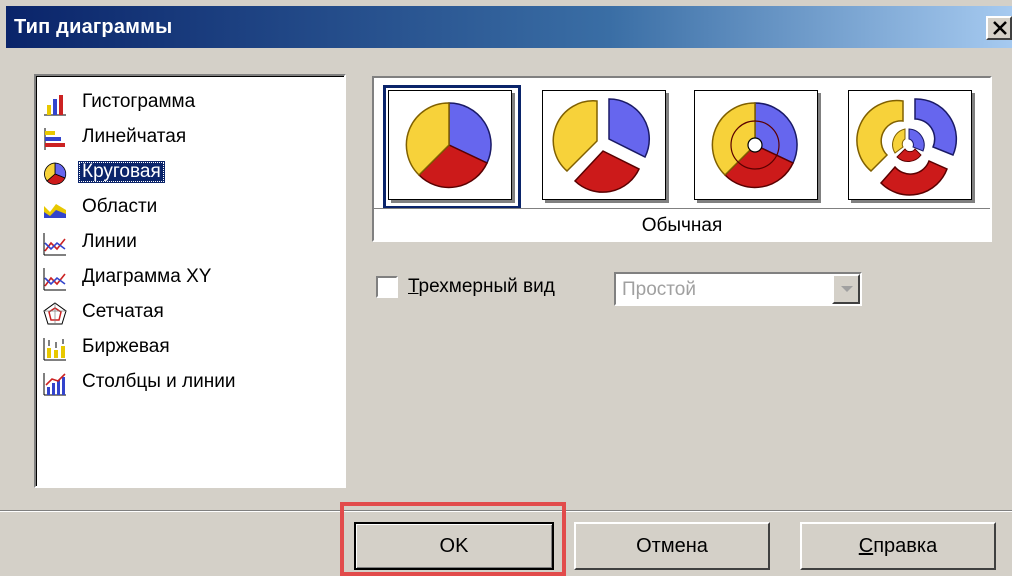 Image resolution: width=1012 pixels, height=576 pixels. What do you see at coordinates (93, 27) in the screenshot?
I see `dialog-title: Тип диаграммы` at bounding box center [93, 27].